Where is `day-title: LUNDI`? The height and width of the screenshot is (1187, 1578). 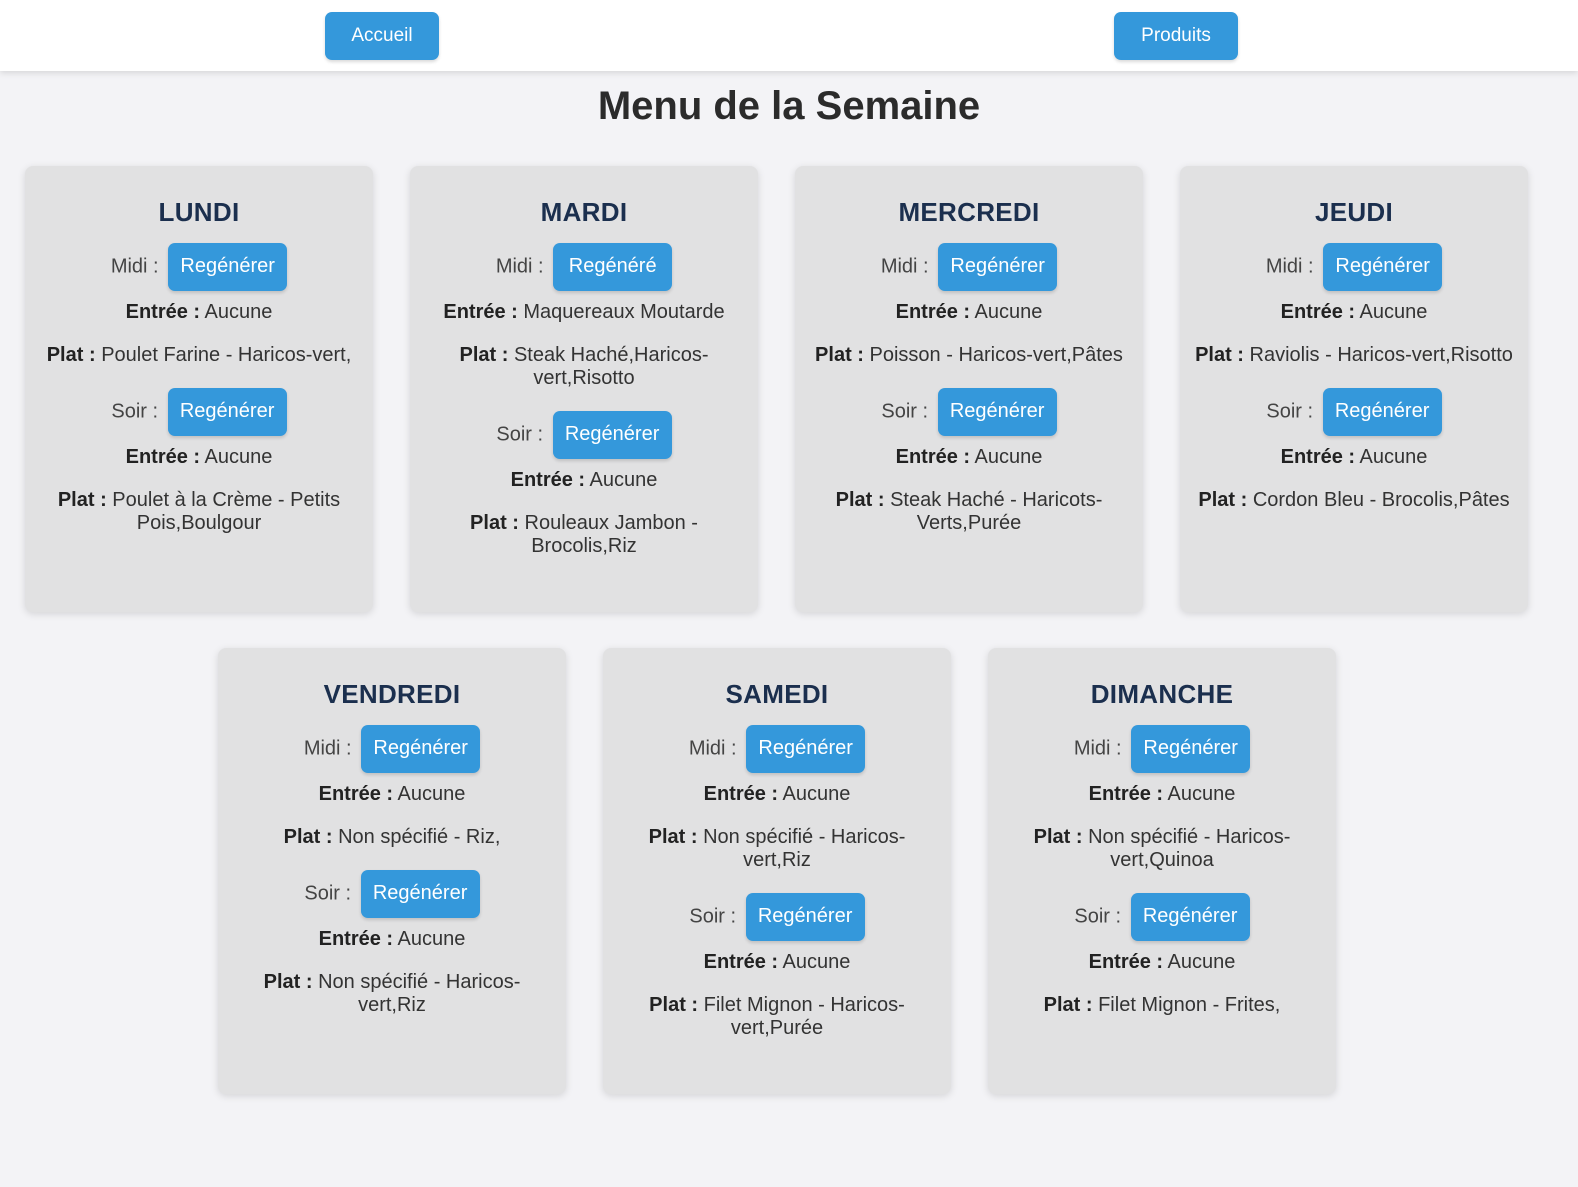
day-title: LUNDI is located at coordinates (199, 212).